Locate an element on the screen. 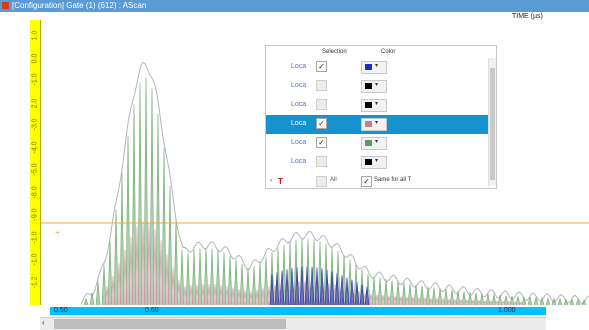  t-marker-icon: T is located at coordinates (280, 181).